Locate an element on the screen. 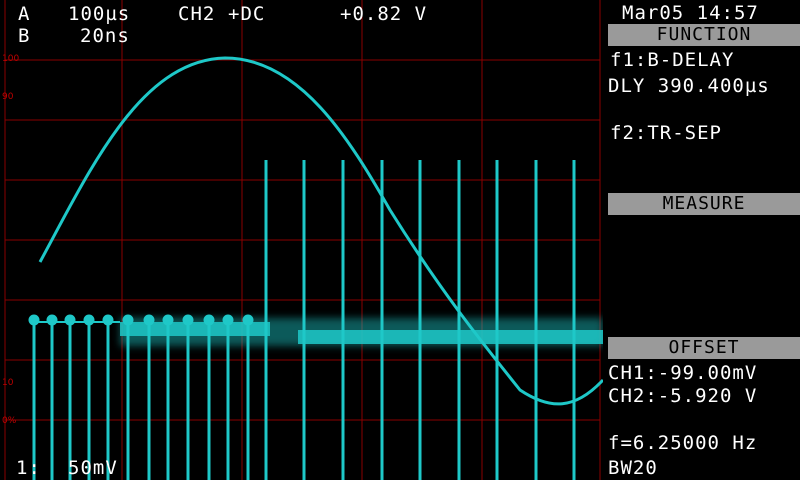  channel-a-label: A is located at coordinates (24, 14).